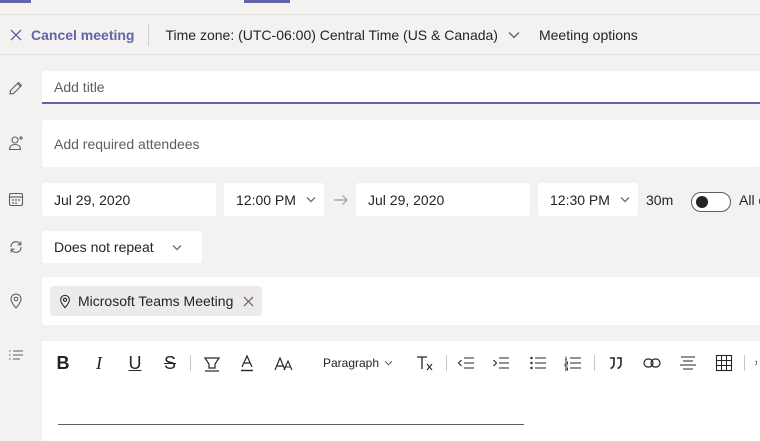 Image resolution: width=760 pixels, height=441 pixels. I want to click on toggle-knob, so click(702, 202).